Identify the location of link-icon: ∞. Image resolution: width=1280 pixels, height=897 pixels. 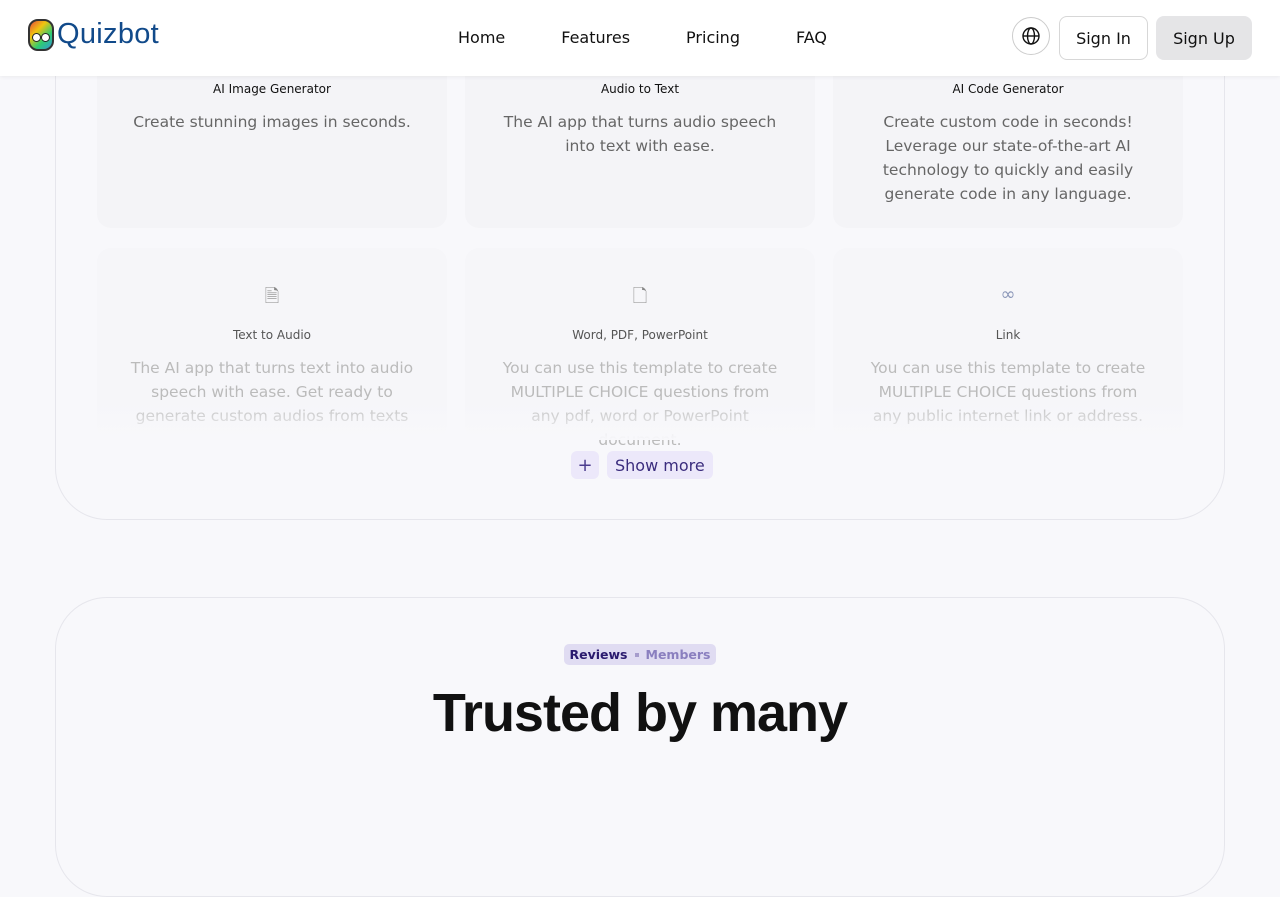
(1008, 294).